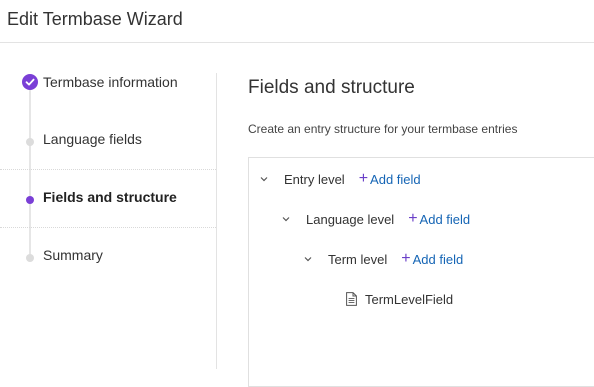 This screenshot has height=387, width=594. Describe the element at coordinates (73, 255) in the screenshot. I see `step-label: Summary` at that location.